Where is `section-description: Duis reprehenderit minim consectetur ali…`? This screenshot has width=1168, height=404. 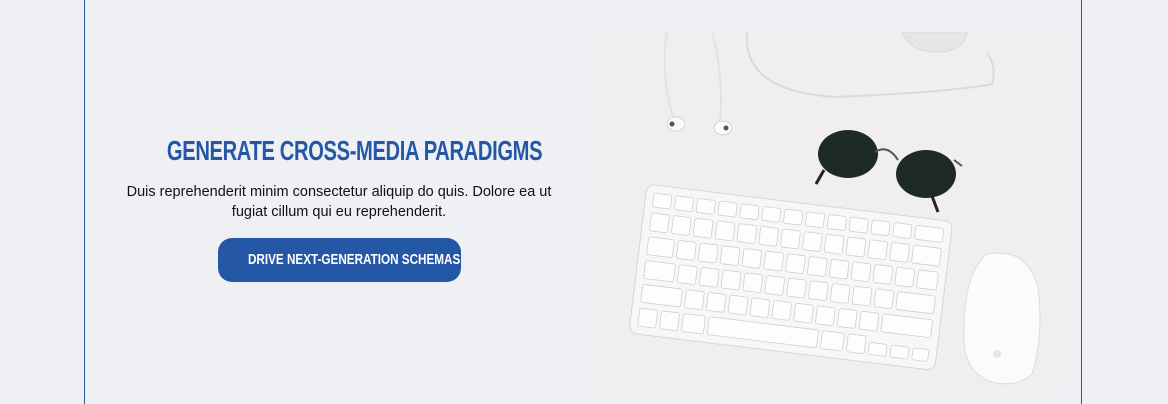
section-description: Duis reprehenderit minim consectetur ali… is located at coordinates (339, 202).